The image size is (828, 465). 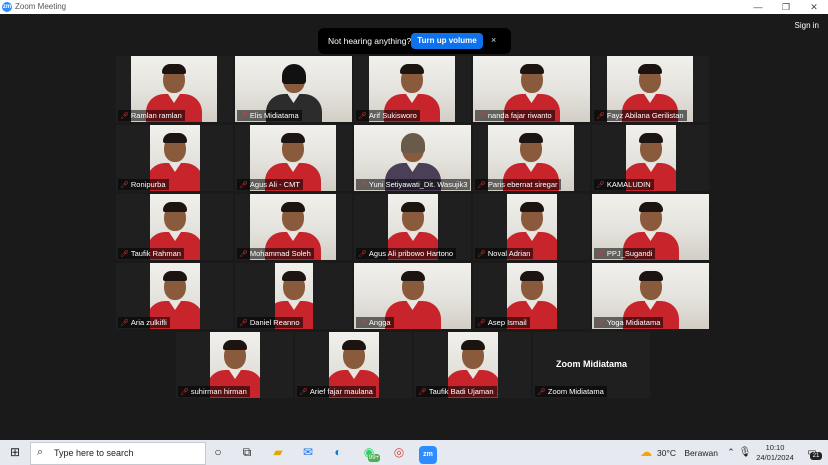 I want to click on participant-tile: 🎤︎ Elis Midiatama, so click(x=293, y=89).